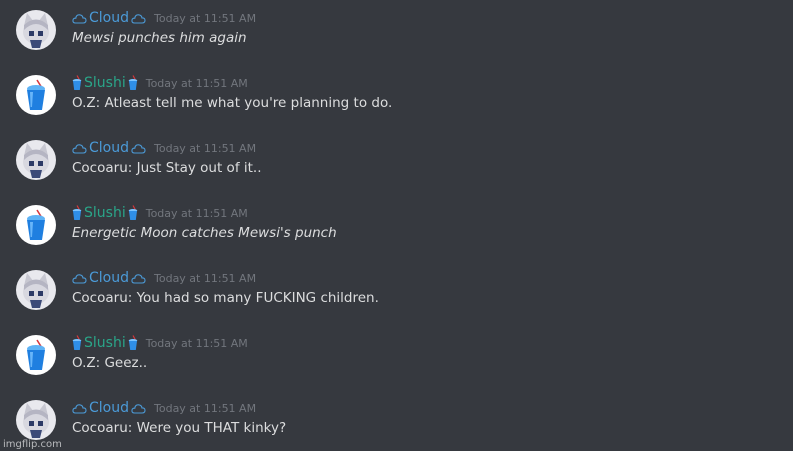 The image size is (793, 451). Describe the element at coordinates (159, 38) in the screenshot. I see `message-text: Mewsi punches him again` at that location.